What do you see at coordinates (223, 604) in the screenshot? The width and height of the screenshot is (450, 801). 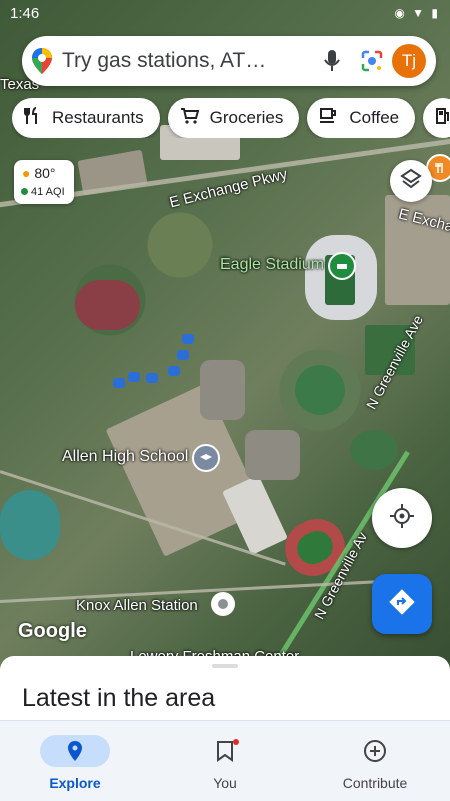 I see `station-icon` at bounding box center [223, 604].